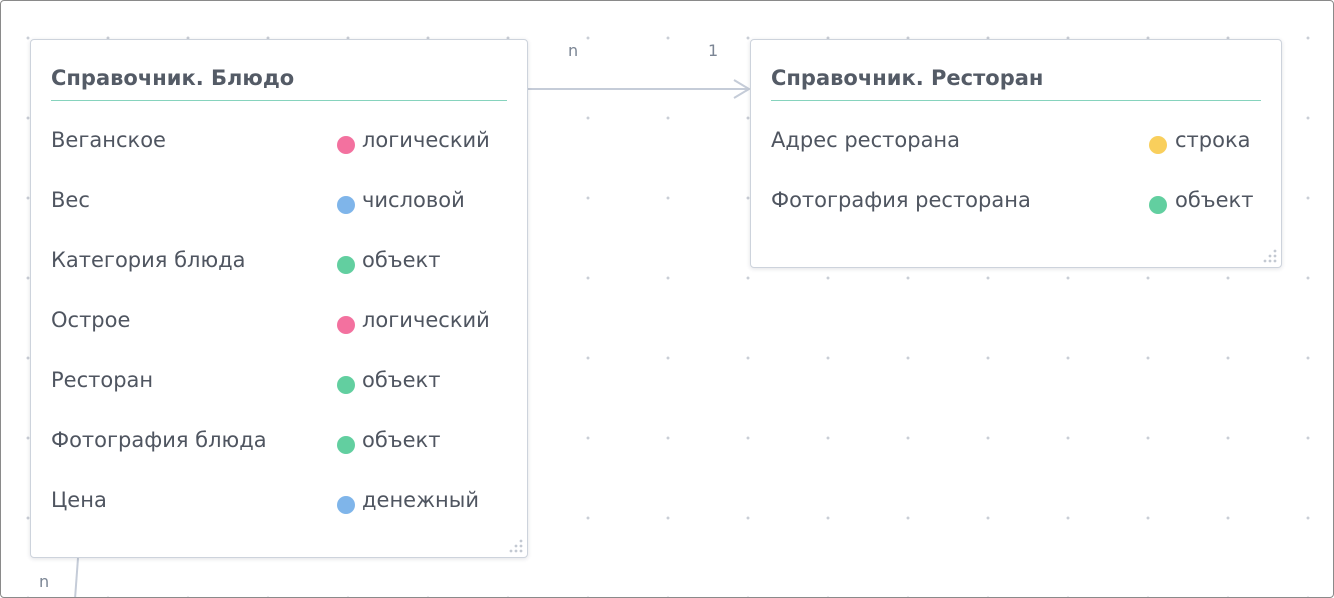 The width and height of the screenshot is (1334, 598). Describe the element at coordinates (1213, 140) in the screenshot. I see `field-type: строка` at that location.